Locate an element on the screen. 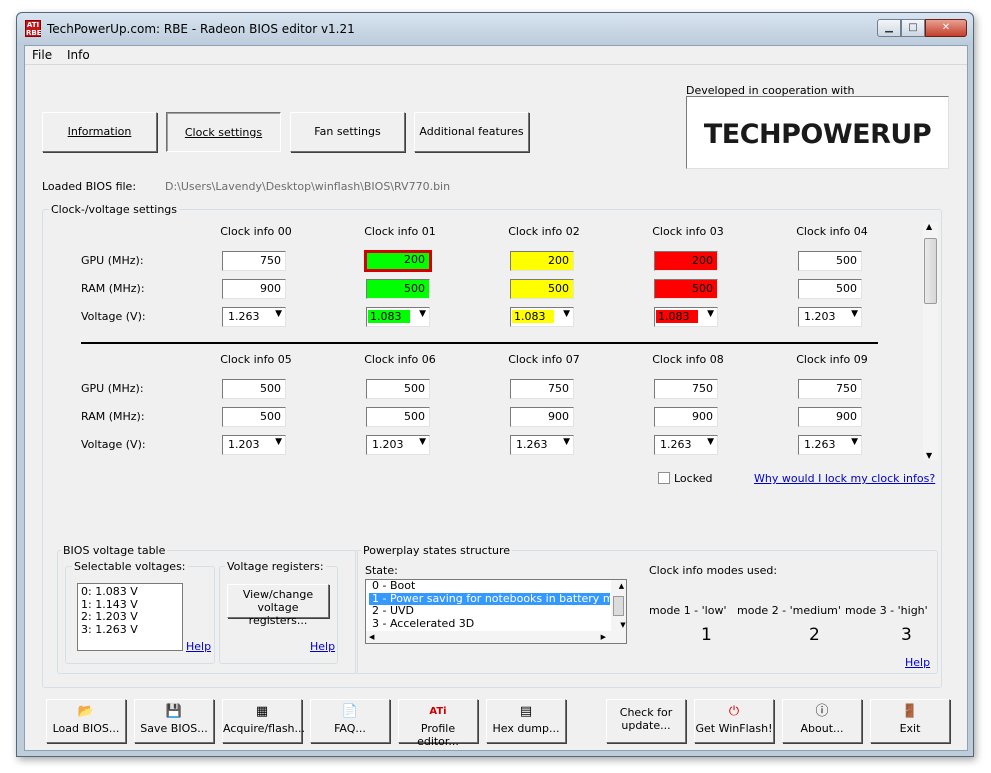 This screenshot has height=773, width=991. scroll-up-arrow-icon: ▲ is located at coordinates (929, 226).